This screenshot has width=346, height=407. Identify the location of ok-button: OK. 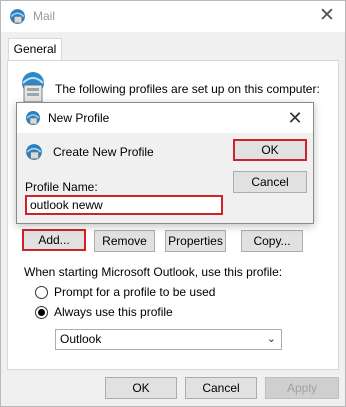
(141, 388).